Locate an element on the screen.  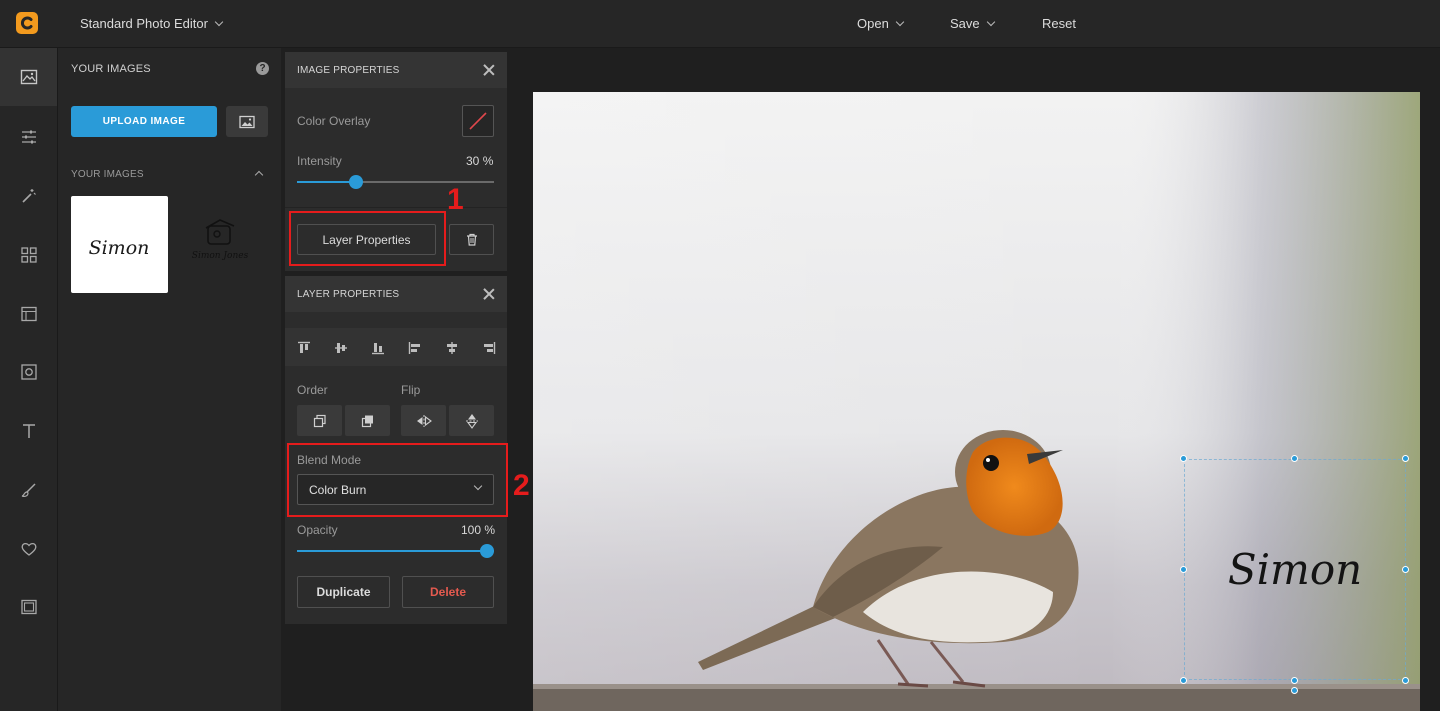
sliders-icon is located at coordinates (28, 137).